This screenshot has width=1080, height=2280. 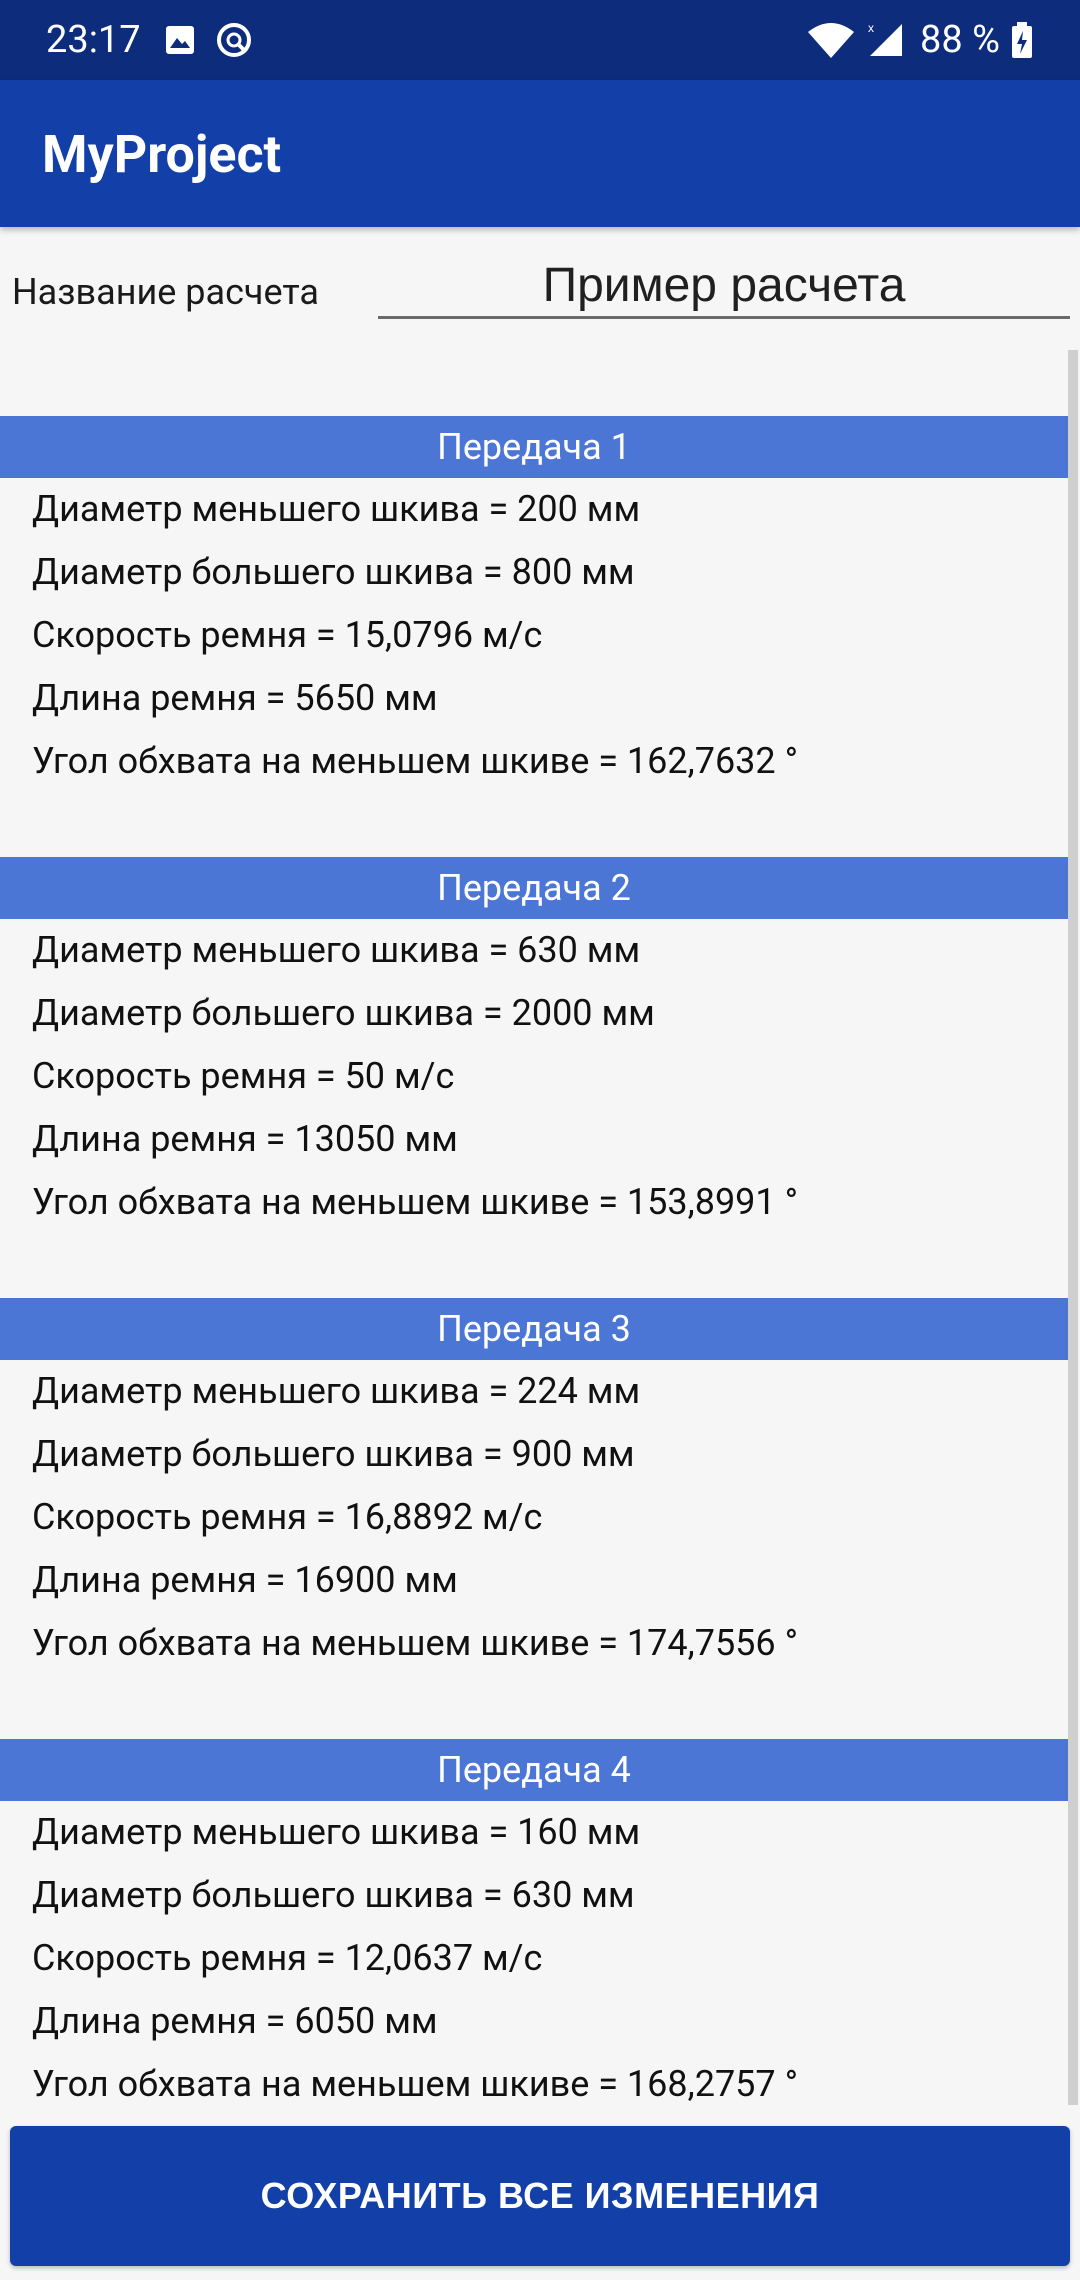 What do you see at coordinates (336, 1832) in the screenshot?
I see `gear-row-small-pulley: Диаметр меньшего шкива = 160 мм` at bounding box center [336, 1832].